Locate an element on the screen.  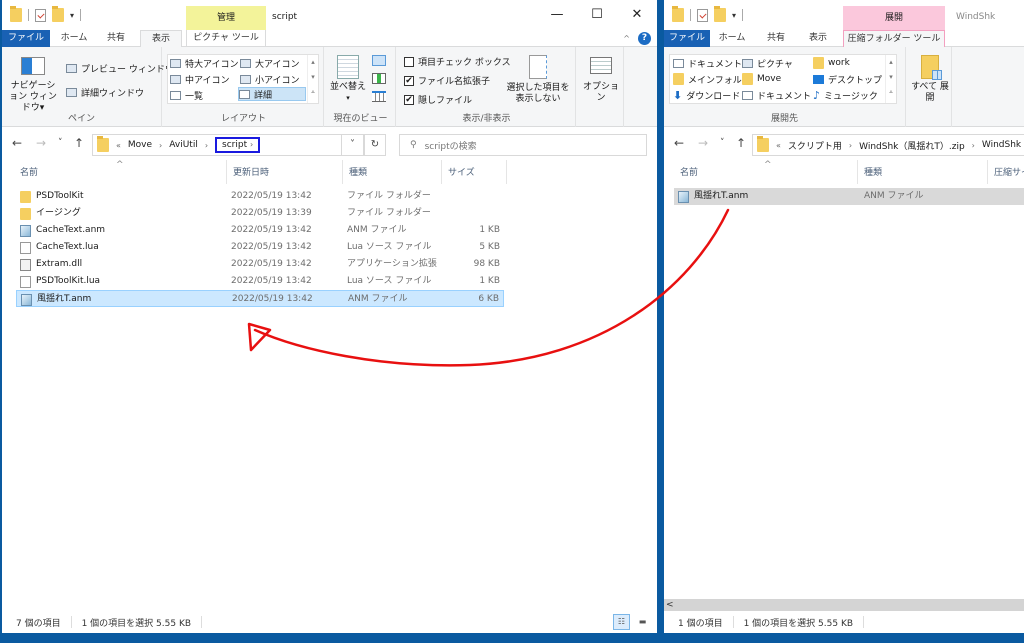
layout-extra-large-icons: 特大アイコン is located at coordinates (204, 63).